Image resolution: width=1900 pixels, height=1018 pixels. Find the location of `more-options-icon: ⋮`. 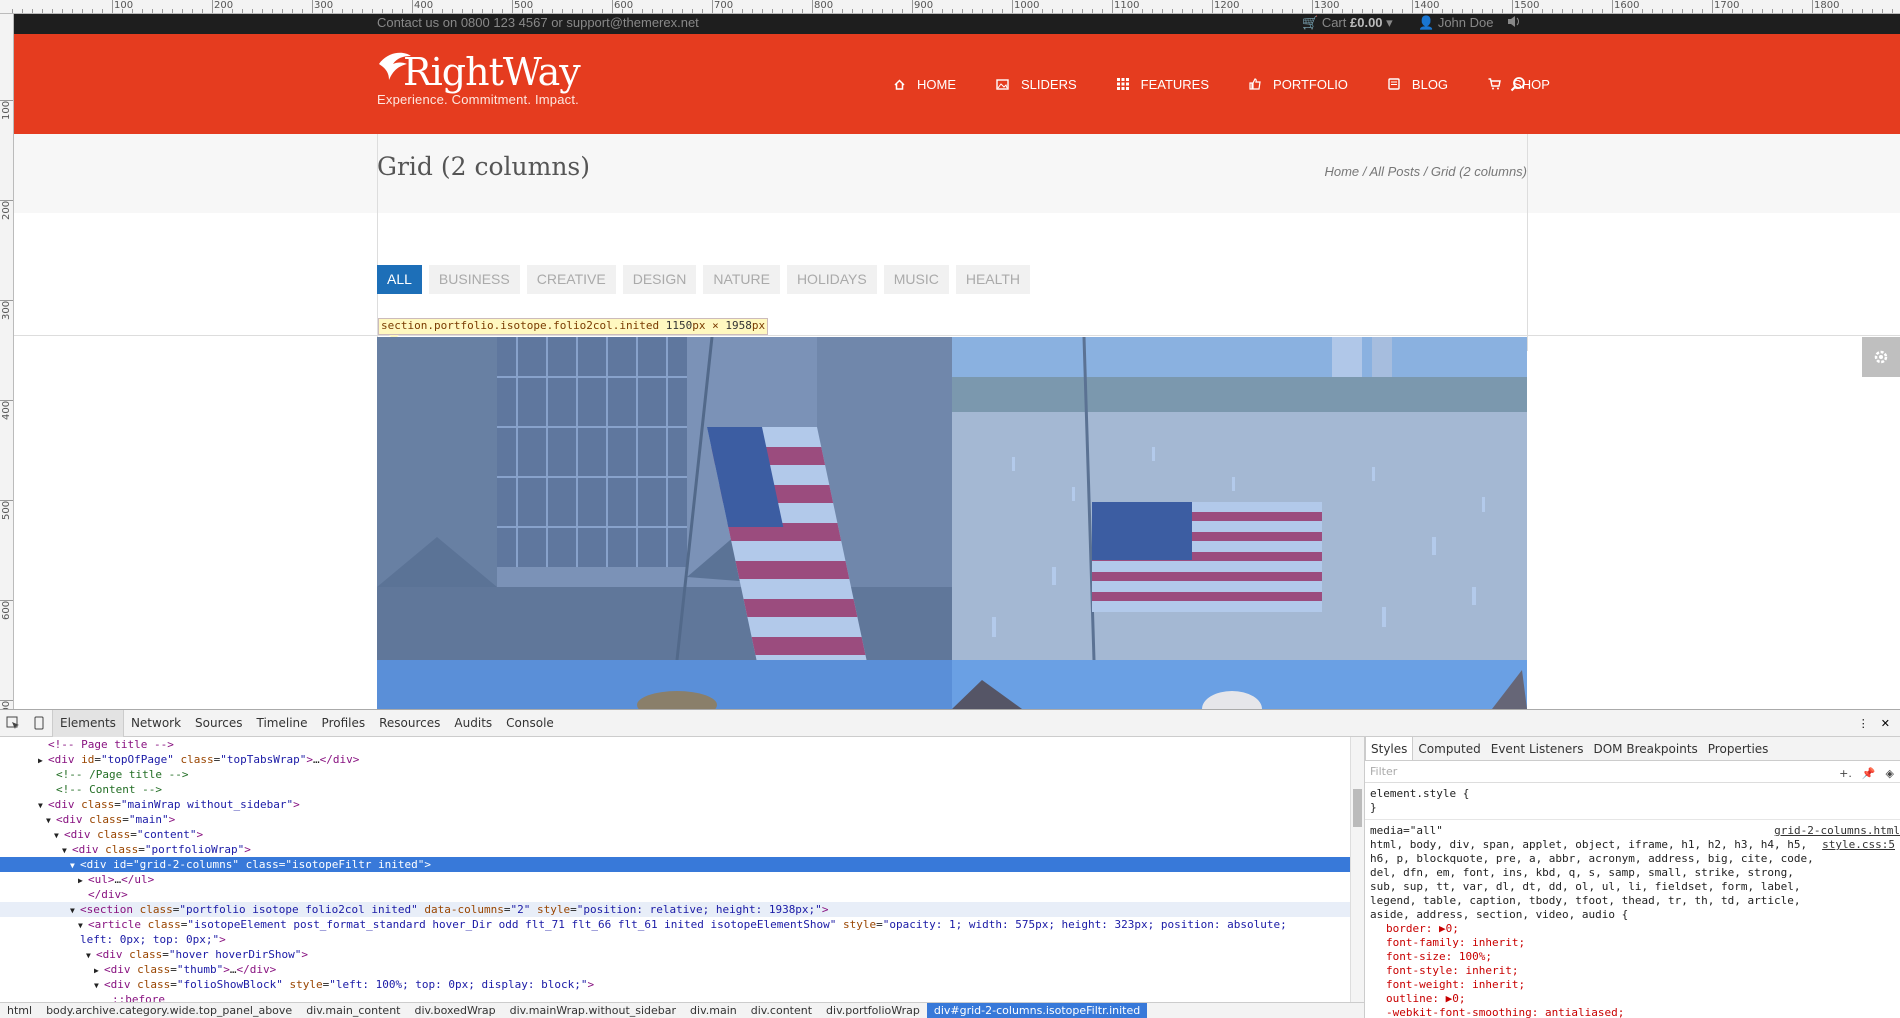

more-options-icon: ⋮ is located at coordinates (1863, 723).